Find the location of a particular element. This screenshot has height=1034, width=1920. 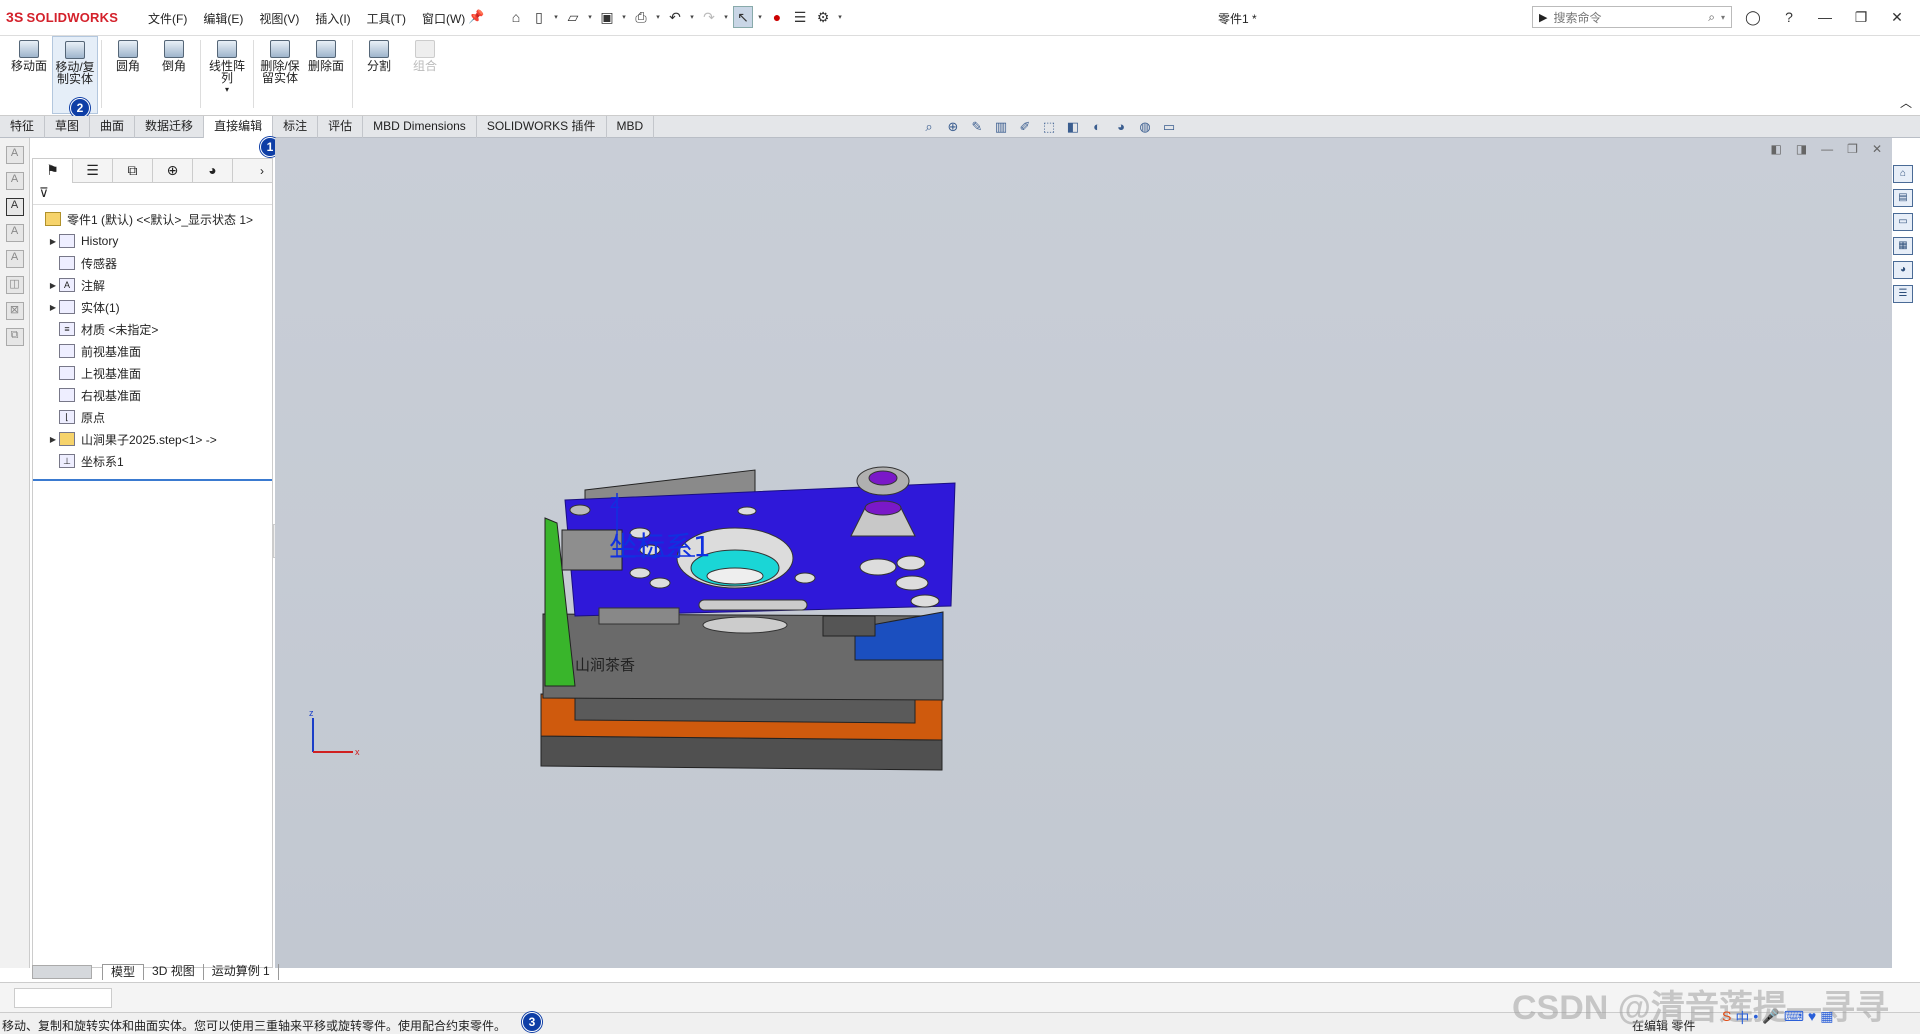

select-pointer-icon: ↖ is located at coordinates (743, 17).